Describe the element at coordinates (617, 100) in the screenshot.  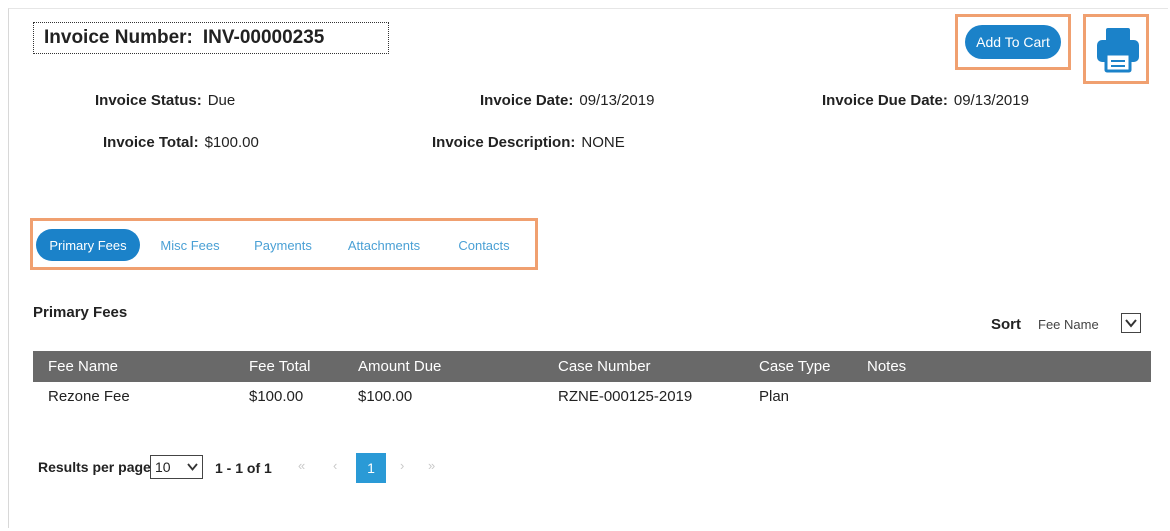
I see `invoice-date-value: 09/13/2019` at that location.